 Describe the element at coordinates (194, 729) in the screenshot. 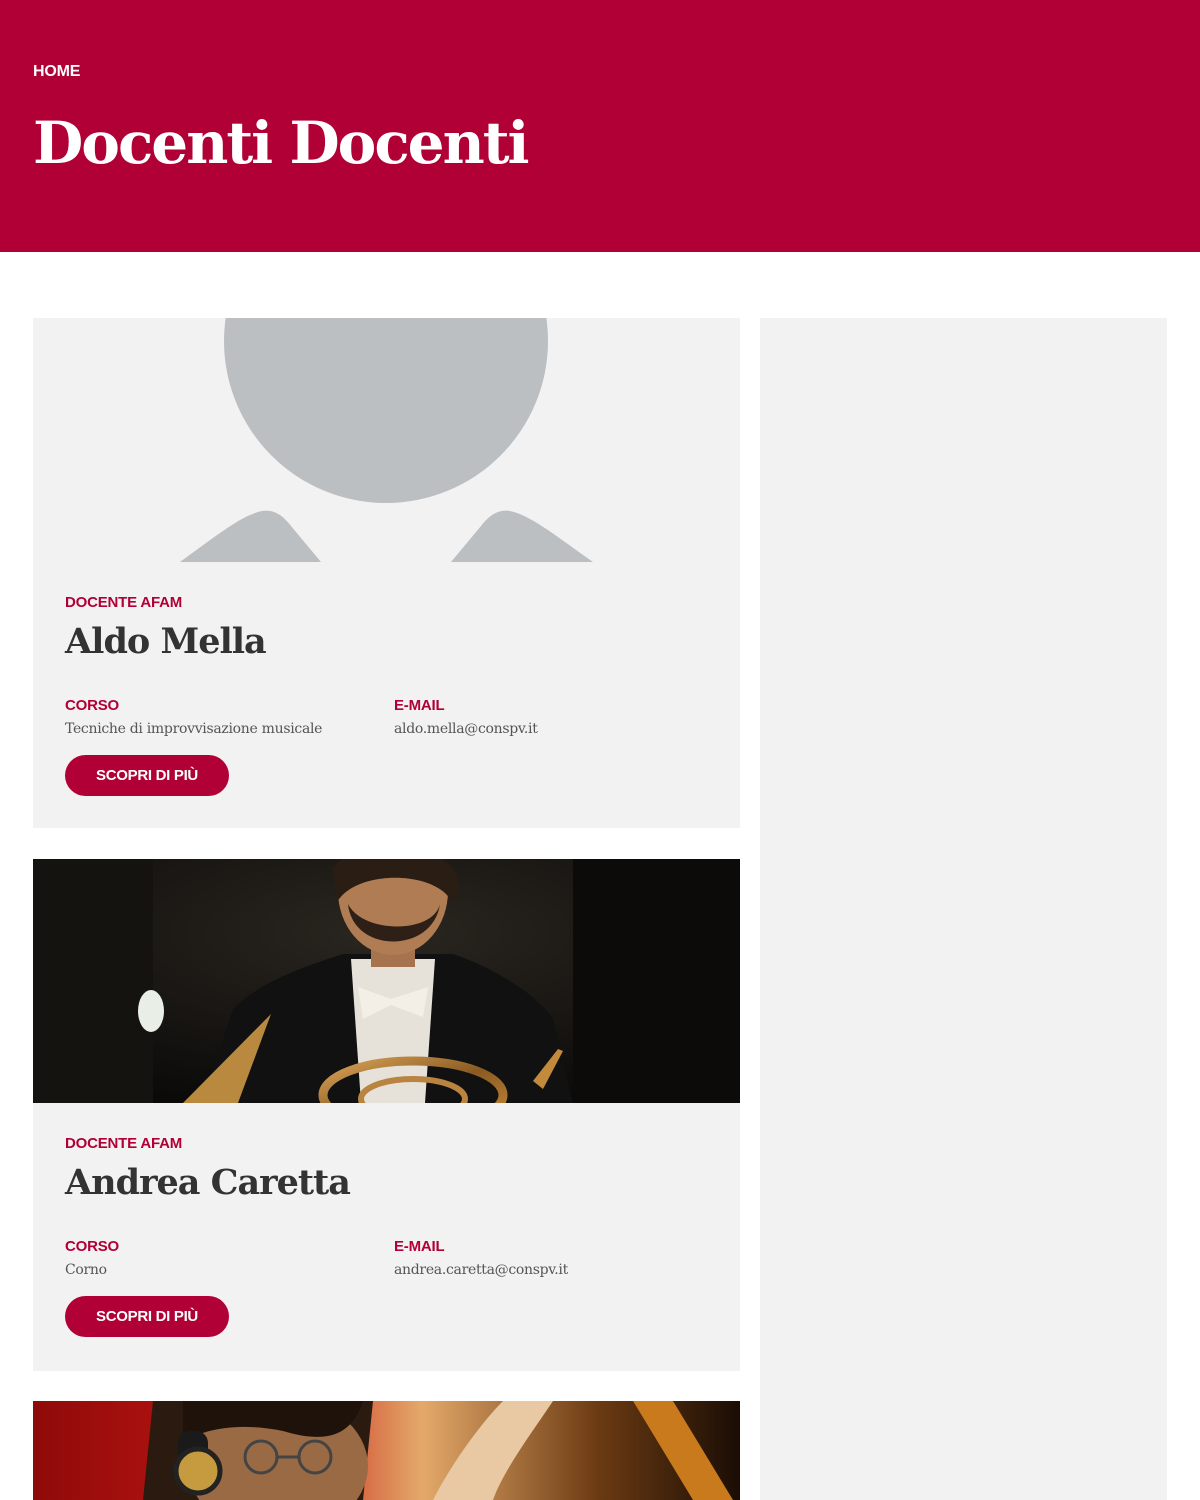

I see `course-value: Tecniche di improvvisazione musicale` at that location.